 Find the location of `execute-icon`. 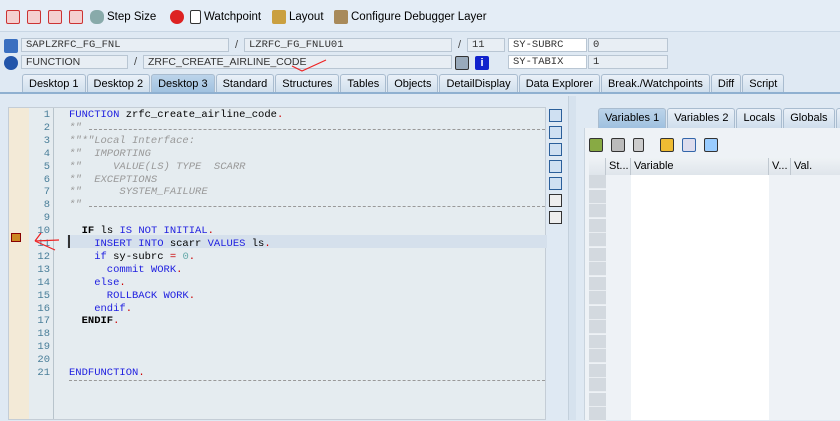

execute-icon is located at coordinates (34, 17).